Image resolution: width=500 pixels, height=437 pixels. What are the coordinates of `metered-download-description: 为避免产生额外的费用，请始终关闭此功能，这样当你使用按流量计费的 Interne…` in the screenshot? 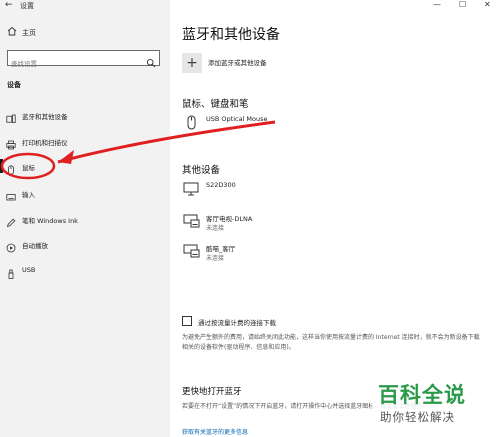 It's located at (331, 342).